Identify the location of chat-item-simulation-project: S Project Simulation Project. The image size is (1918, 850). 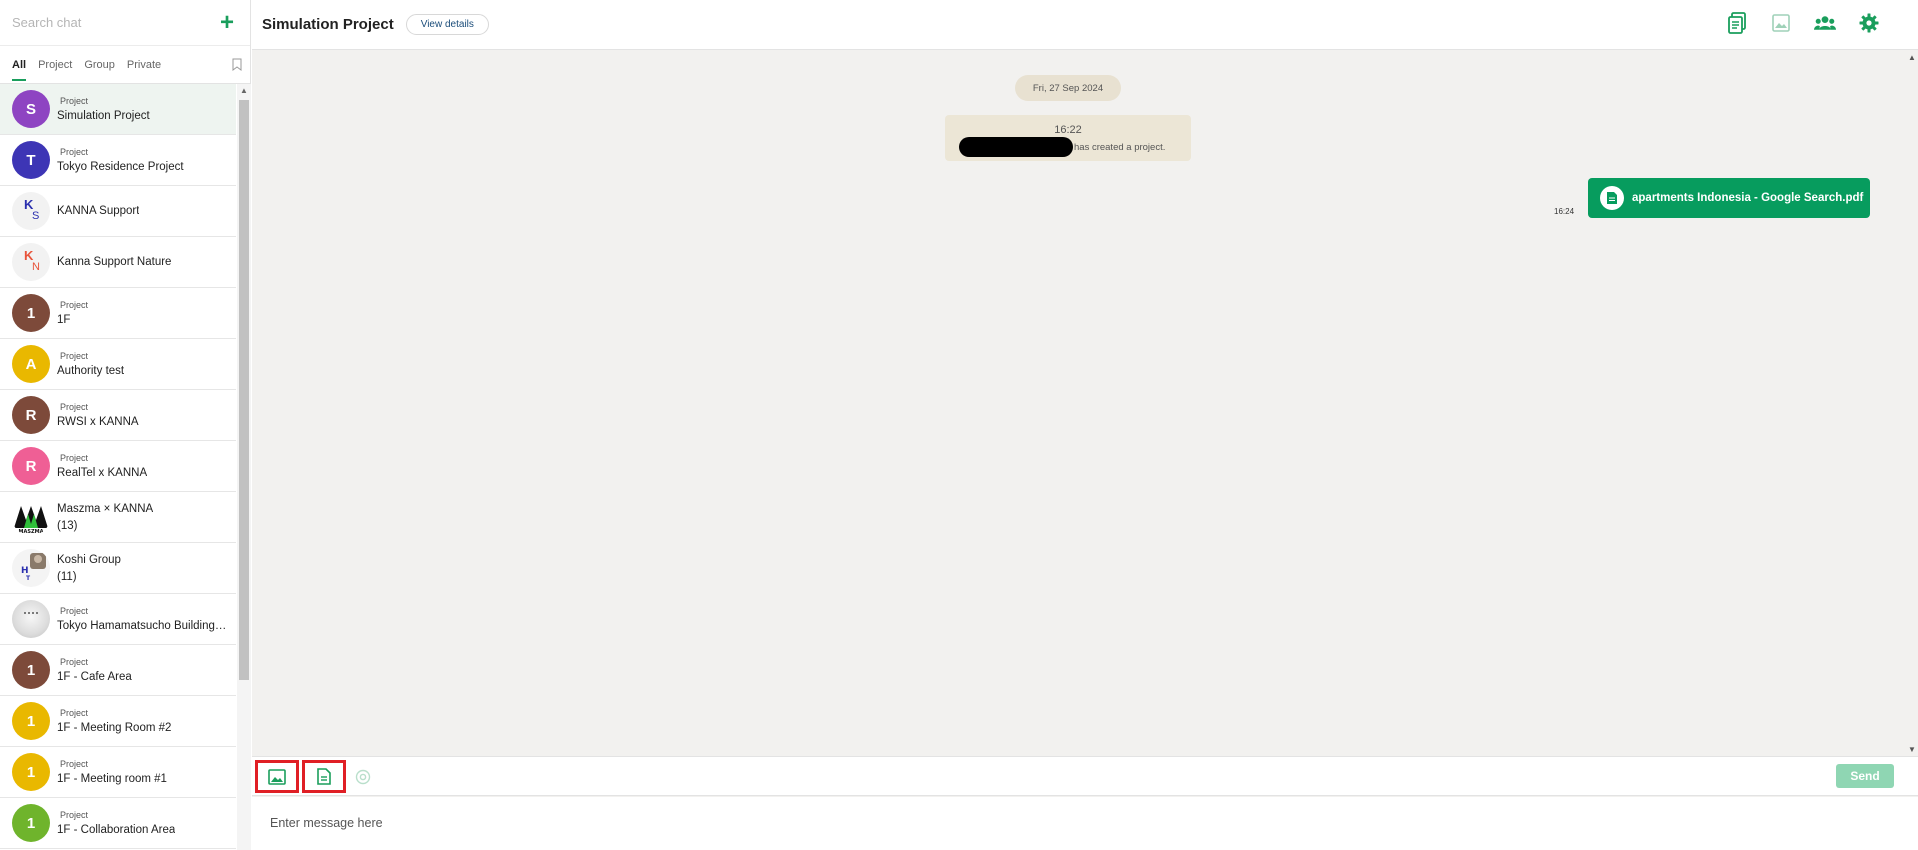
(118, 109).